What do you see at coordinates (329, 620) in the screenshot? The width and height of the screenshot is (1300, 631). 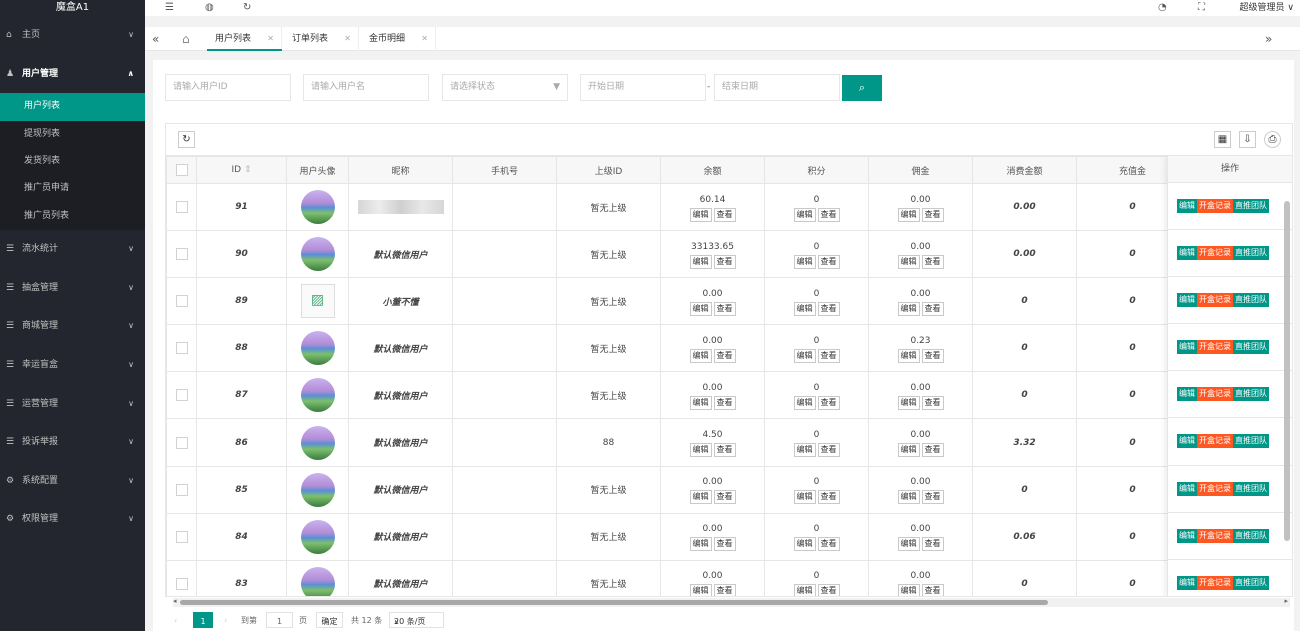 I see `goto-confirm-button: 确定` at bounding box center [329, 620].